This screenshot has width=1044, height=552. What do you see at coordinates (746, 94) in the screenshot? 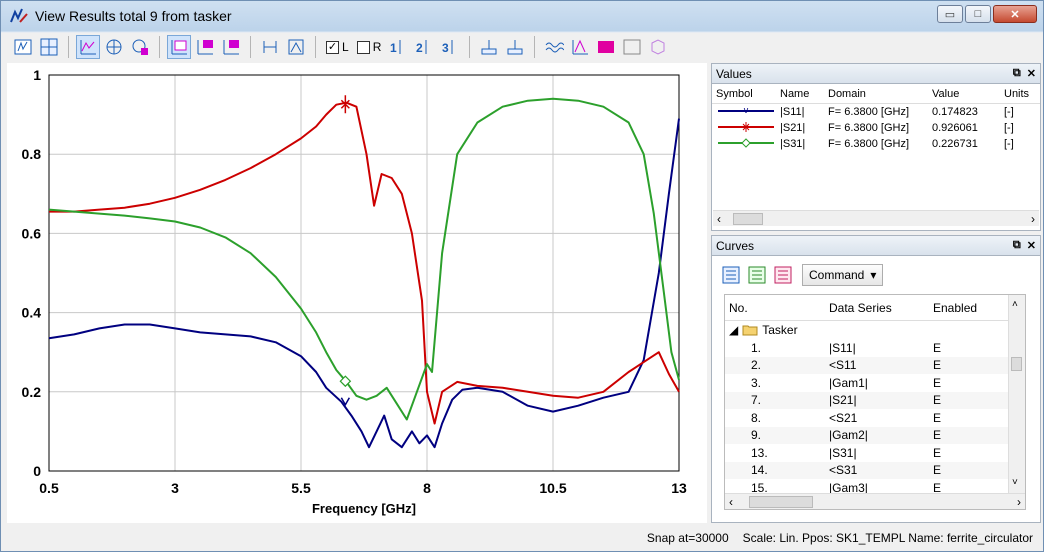
I see `col-symbol: Symbol` at bounding box center [746, 94].